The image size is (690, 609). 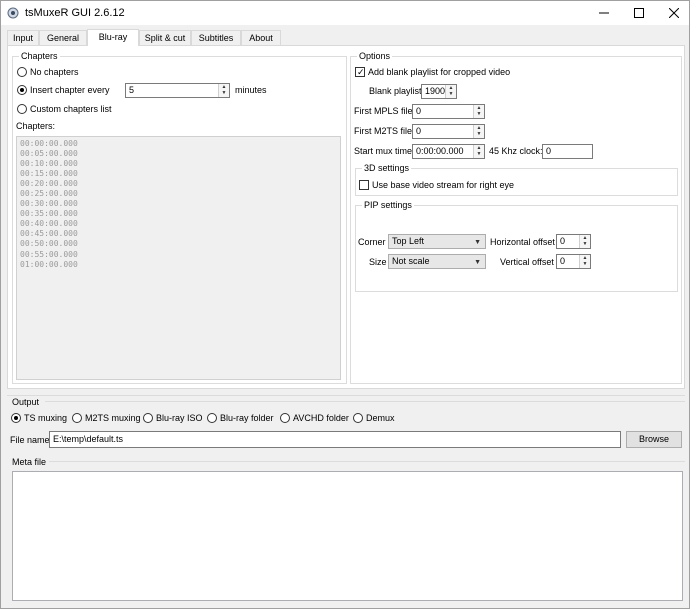 What do you see at coordinates (395, 91) in the screenshot?
I see `blank-playlist-label: Blank playlist` at bounding box center [395, 91].